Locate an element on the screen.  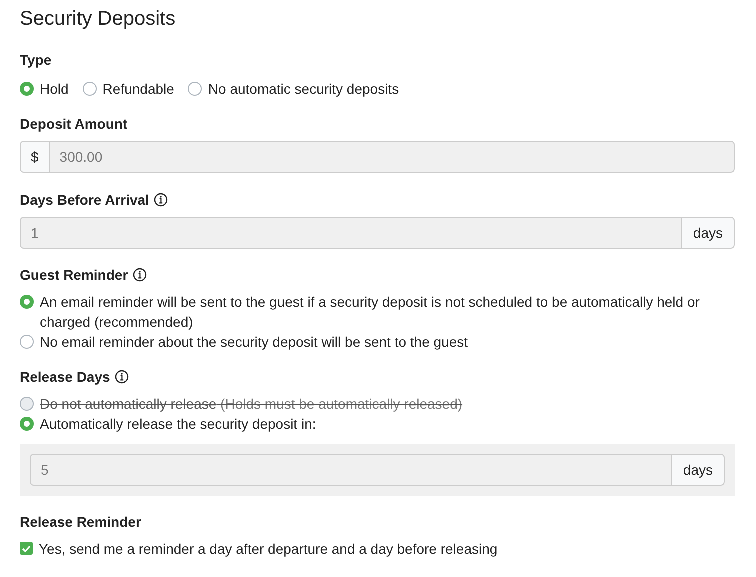
field-label: Guest Reminder is located at coordinates (74, 275).